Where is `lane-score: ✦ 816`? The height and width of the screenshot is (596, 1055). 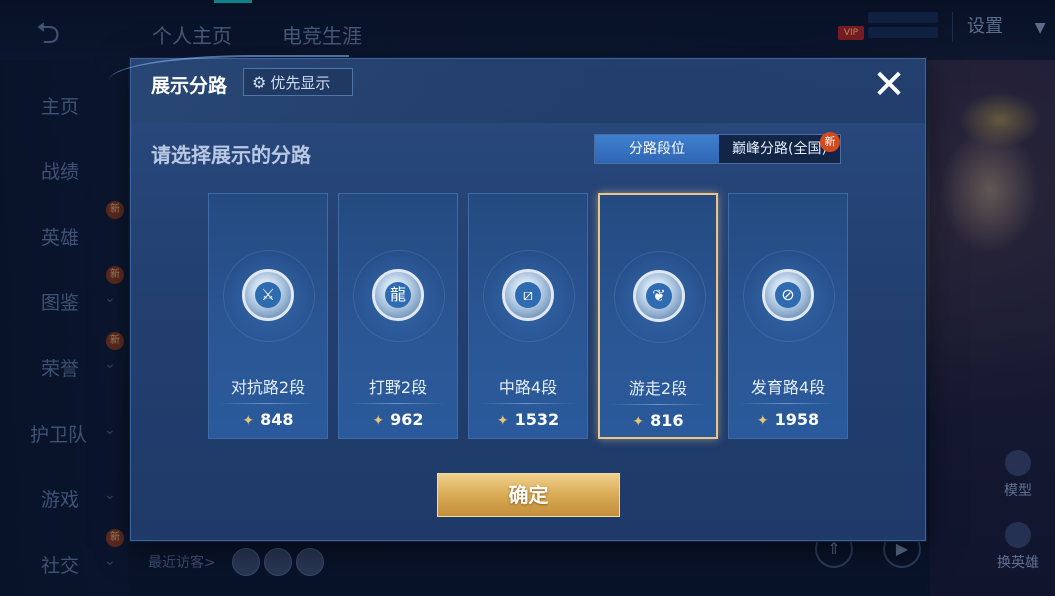
lane-score: ✦ 816 is located at coordinates (658, 420).